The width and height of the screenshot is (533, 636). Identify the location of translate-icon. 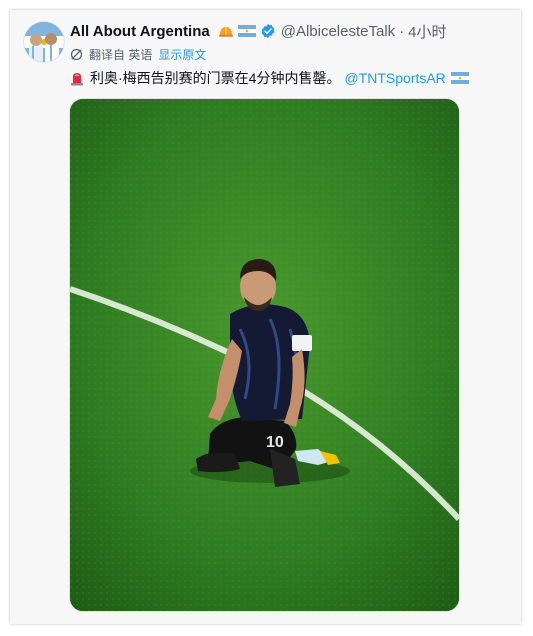
(76, 54).